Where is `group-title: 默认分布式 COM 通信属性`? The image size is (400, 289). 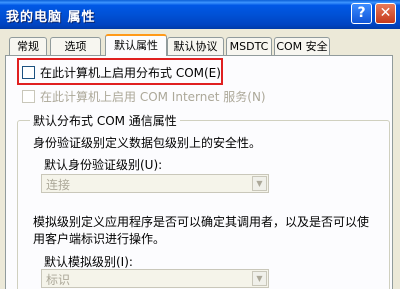
group-title: 默认分布式 COM 通信属性 is located at coordinates (105, 120).